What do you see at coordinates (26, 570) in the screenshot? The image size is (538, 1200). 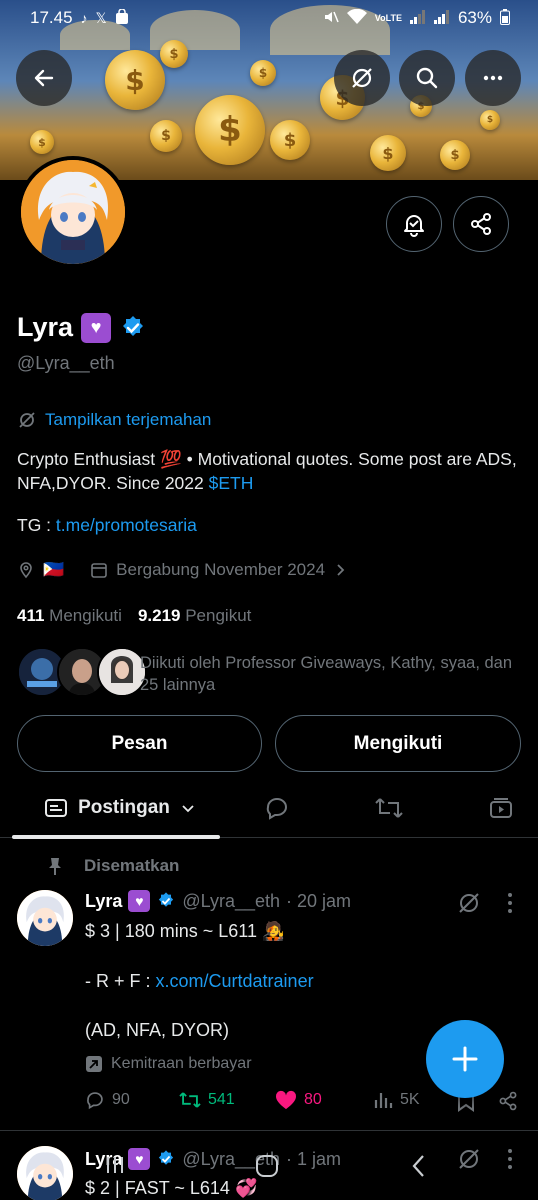 I see `location-pin-icon` at bounding box center [26, 570].